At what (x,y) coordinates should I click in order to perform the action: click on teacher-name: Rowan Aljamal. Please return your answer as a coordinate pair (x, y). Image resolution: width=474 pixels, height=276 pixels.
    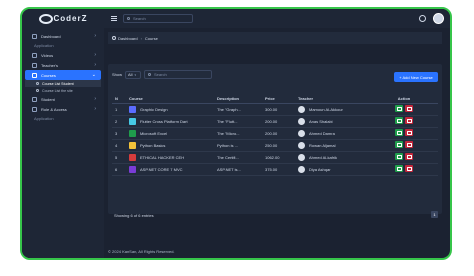
    Looking at the image, I should click on (322, 145).